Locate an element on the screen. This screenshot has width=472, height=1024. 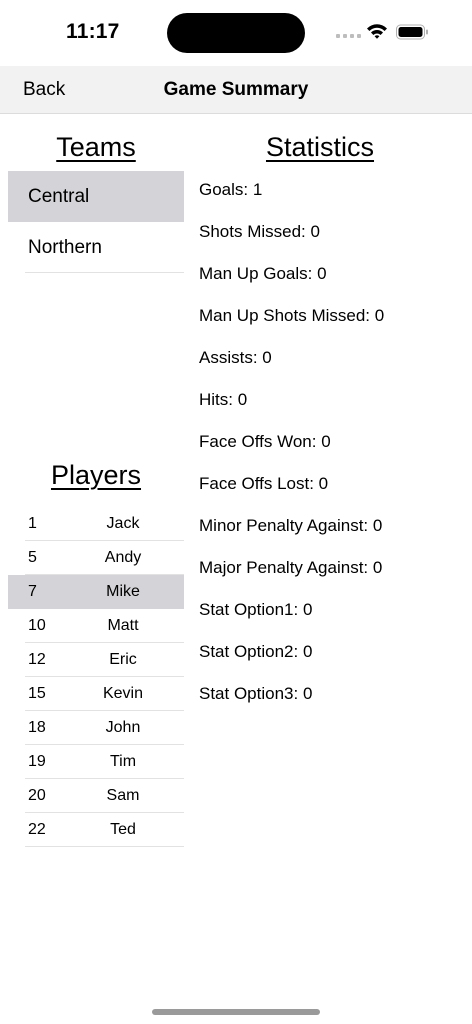
wifi-icon is located at coordinates (377, 31).